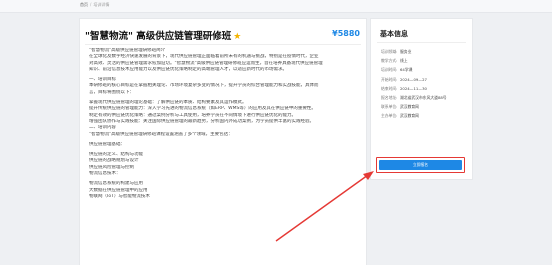  What do you see at coordinates (406, 51) in the screenshot?
I see `info-value: 服务业` at bounding box center [406, 51].